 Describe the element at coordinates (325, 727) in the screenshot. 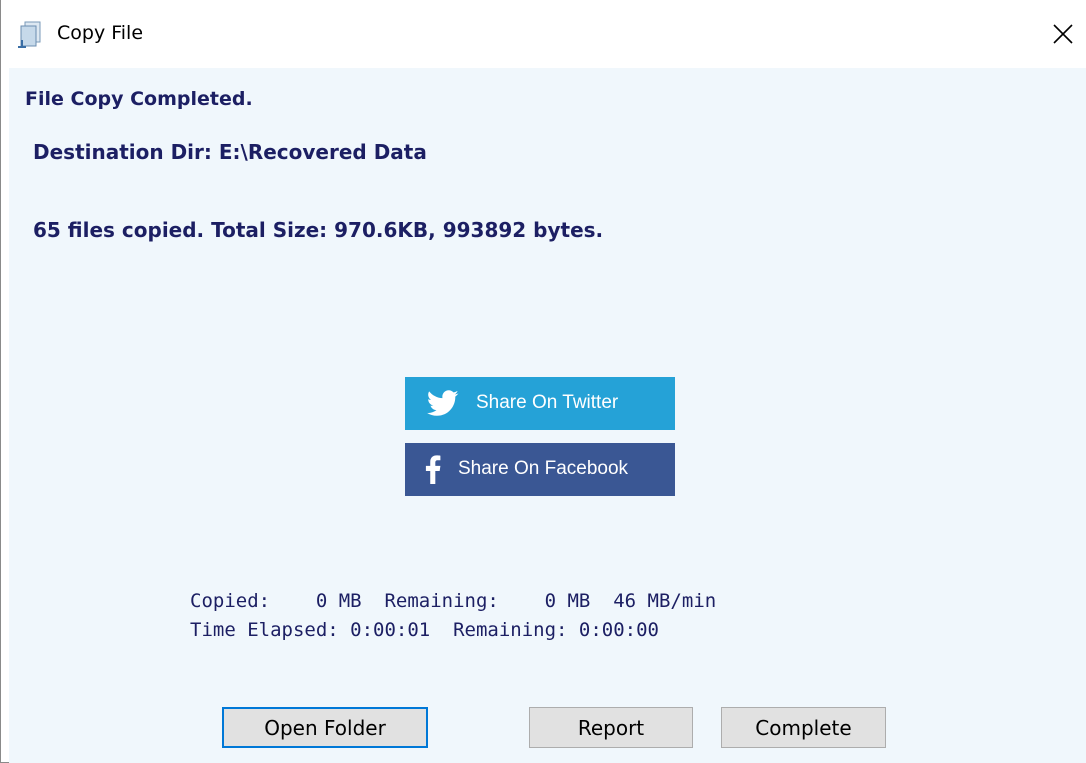

I see `open-folder-button: Open Folder` at that location.